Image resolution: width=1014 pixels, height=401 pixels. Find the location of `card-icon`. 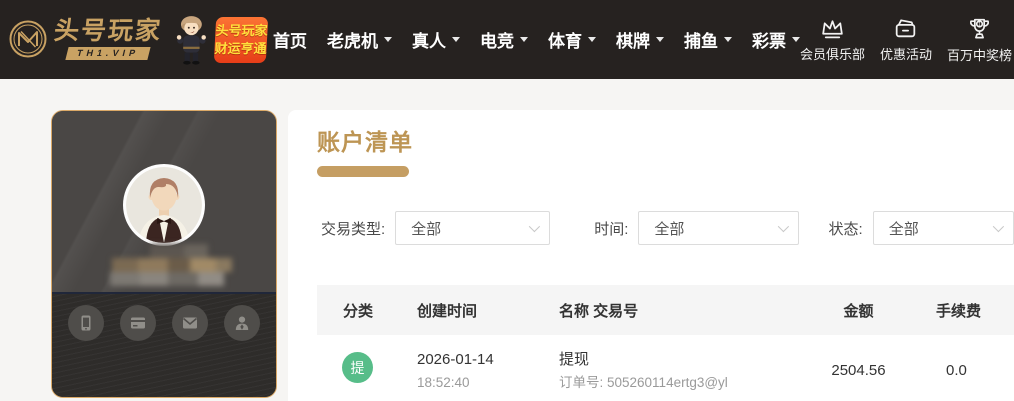

card-icon is located at coordinates (138, 323).